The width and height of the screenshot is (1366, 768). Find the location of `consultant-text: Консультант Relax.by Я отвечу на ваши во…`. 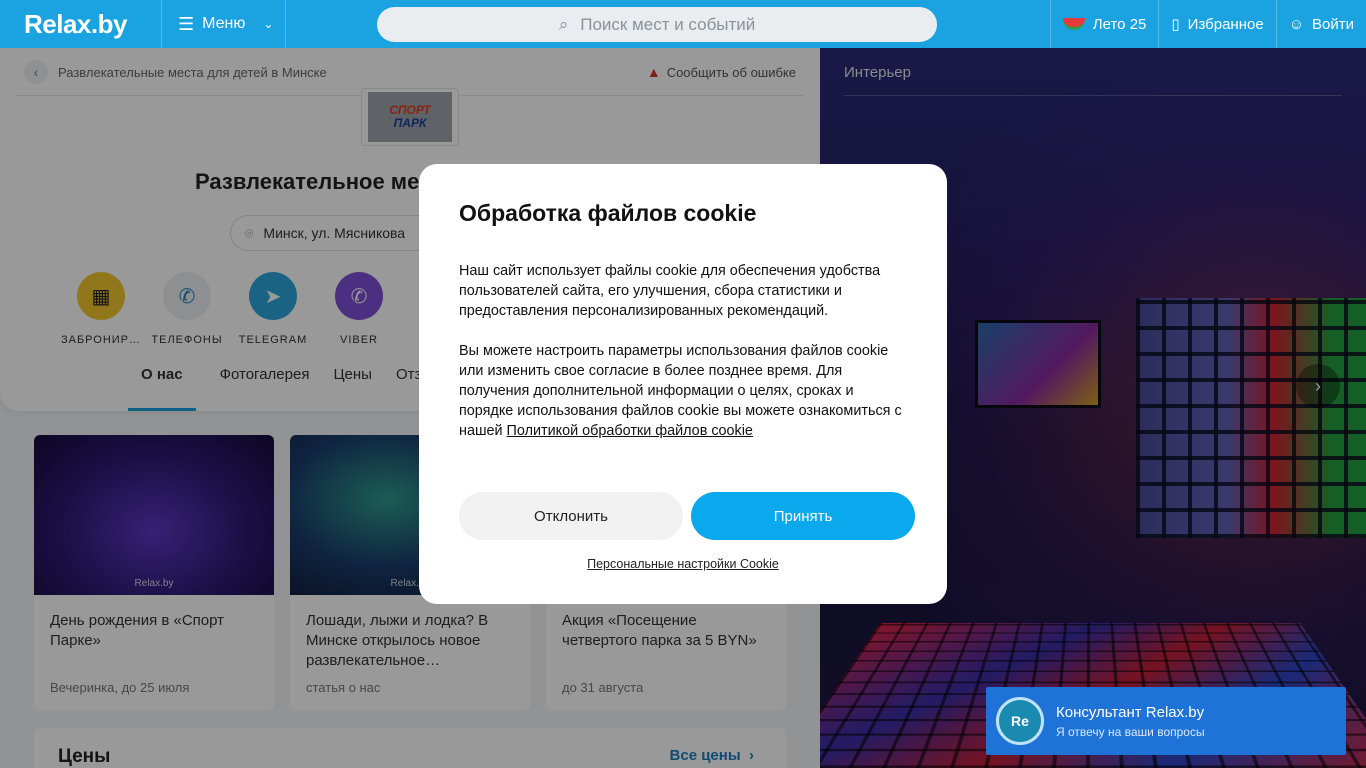

consultant-text: Консультант Relax.by Я отвечу на ваши во… is located at coordinates (1130, 721).